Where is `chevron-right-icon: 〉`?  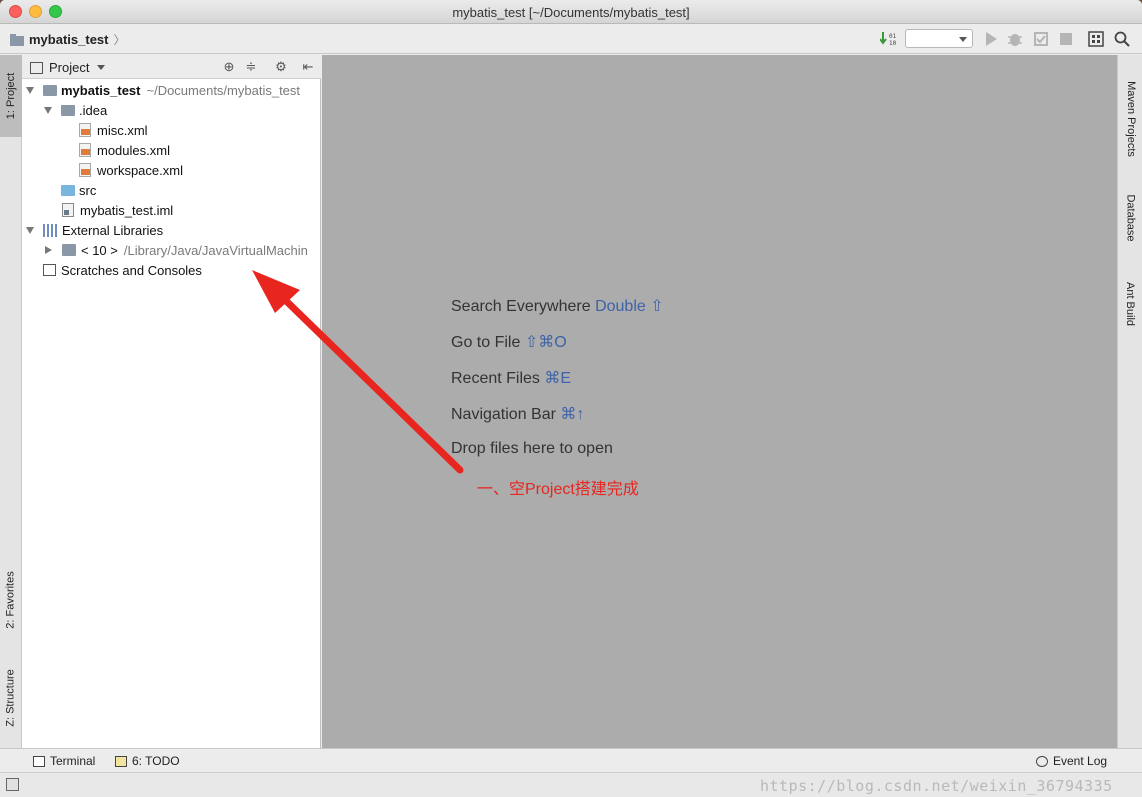
chevron-right-icon: 〉 is located at coordinates (119, 40).